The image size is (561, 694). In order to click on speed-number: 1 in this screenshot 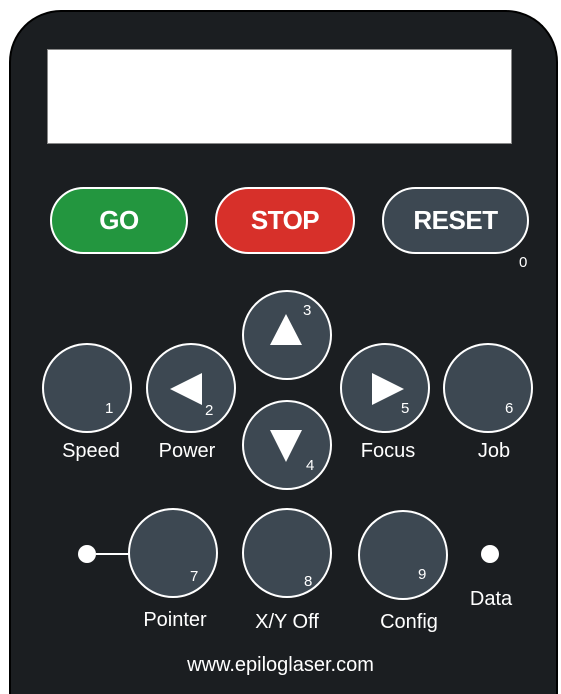, I will do `click(109, 408)`.